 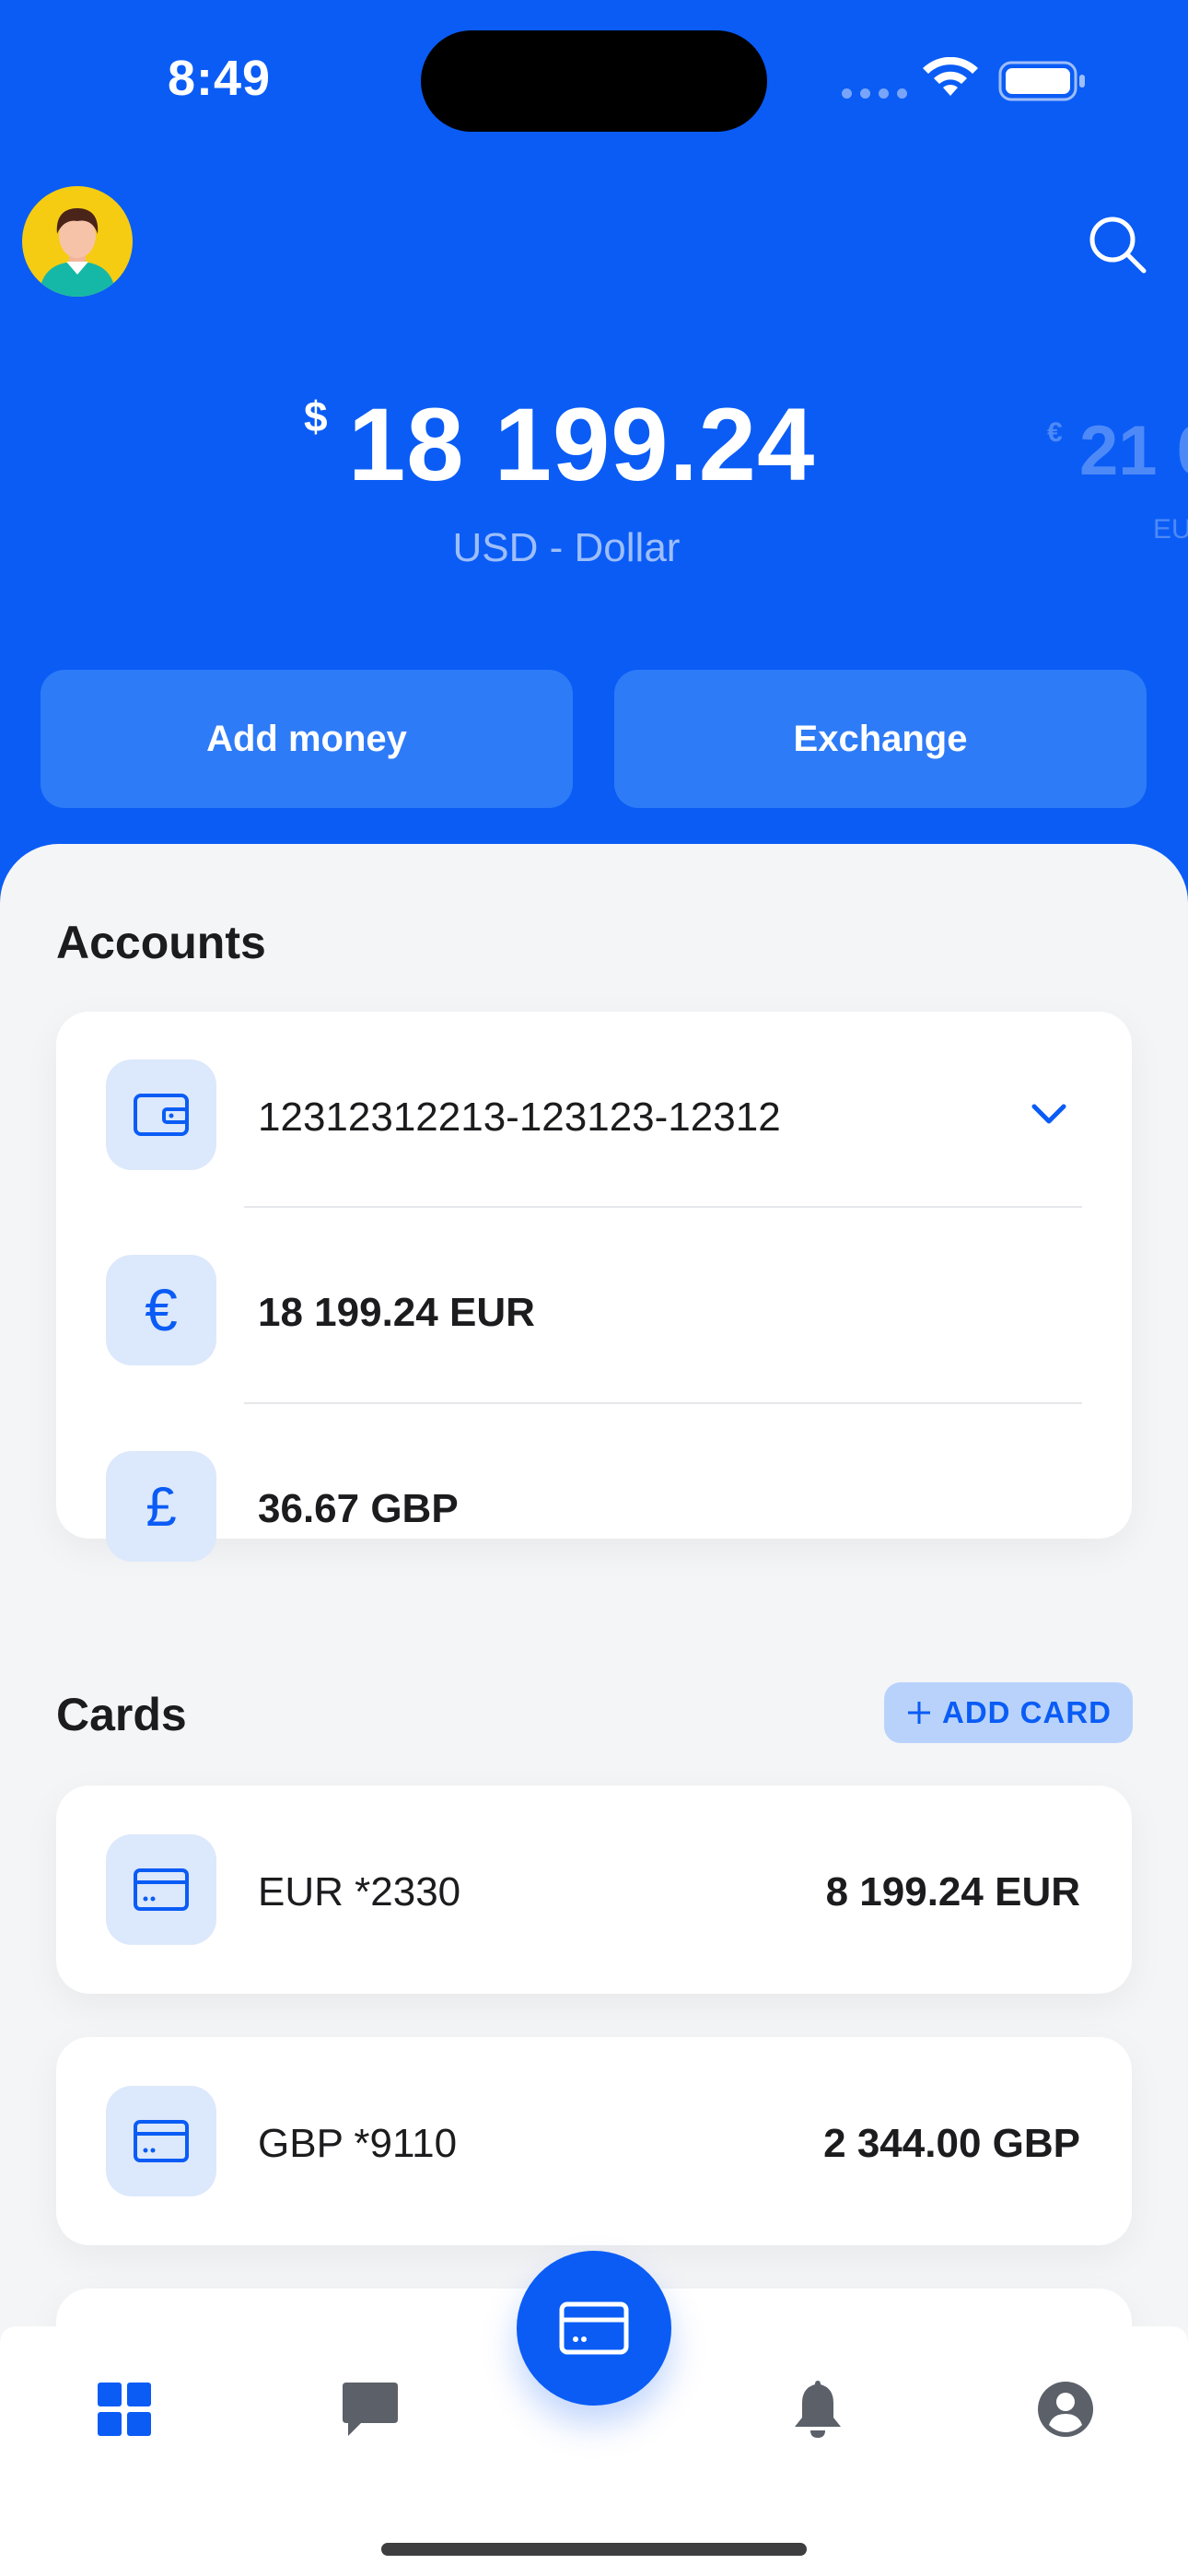 What do you see at coordinates (1049, 1114) in the screenshot?
I see `chevron-down-icon` at bounding box center [1049, 1114].